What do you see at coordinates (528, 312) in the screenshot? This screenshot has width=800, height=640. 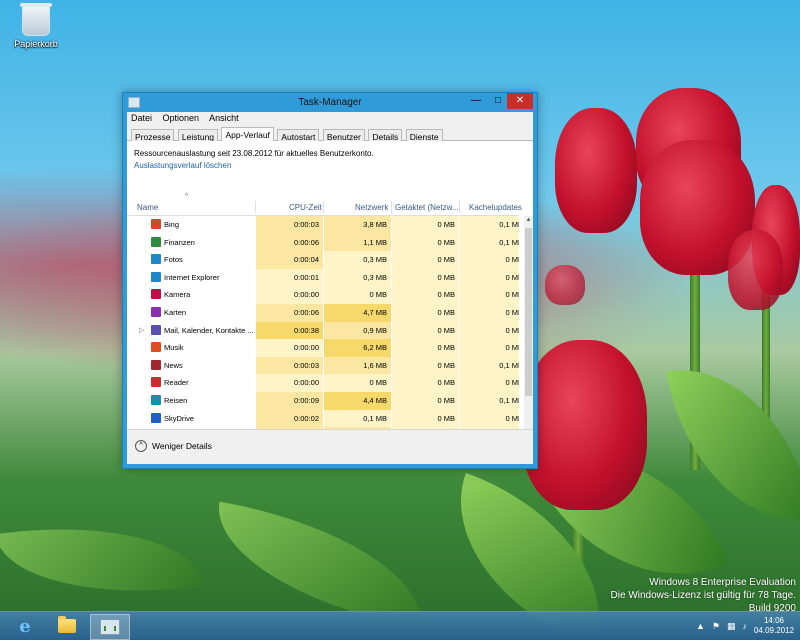 I see `scrollbar-thumb` at bounding box center [528, 312].